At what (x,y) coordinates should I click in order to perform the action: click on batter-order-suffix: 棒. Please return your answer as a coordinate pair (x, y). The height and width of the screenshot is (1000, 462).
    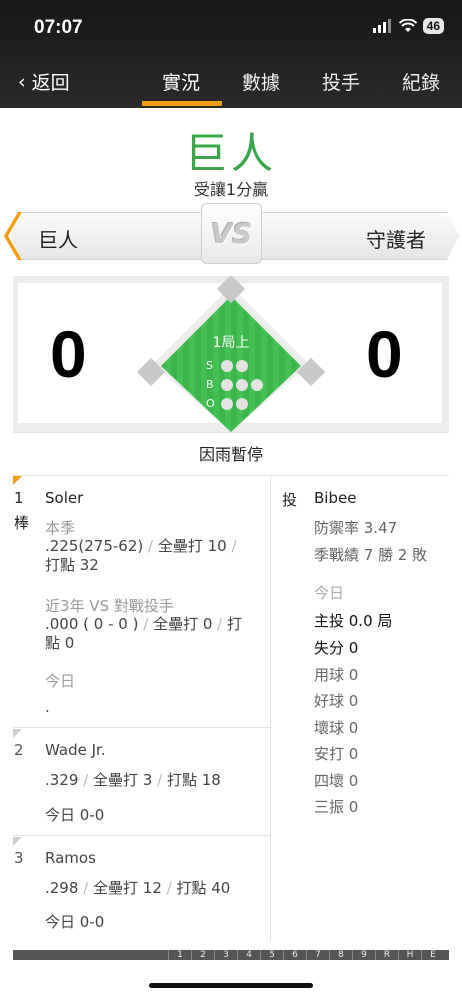
    Looking at the image, I should click on (22, 523).